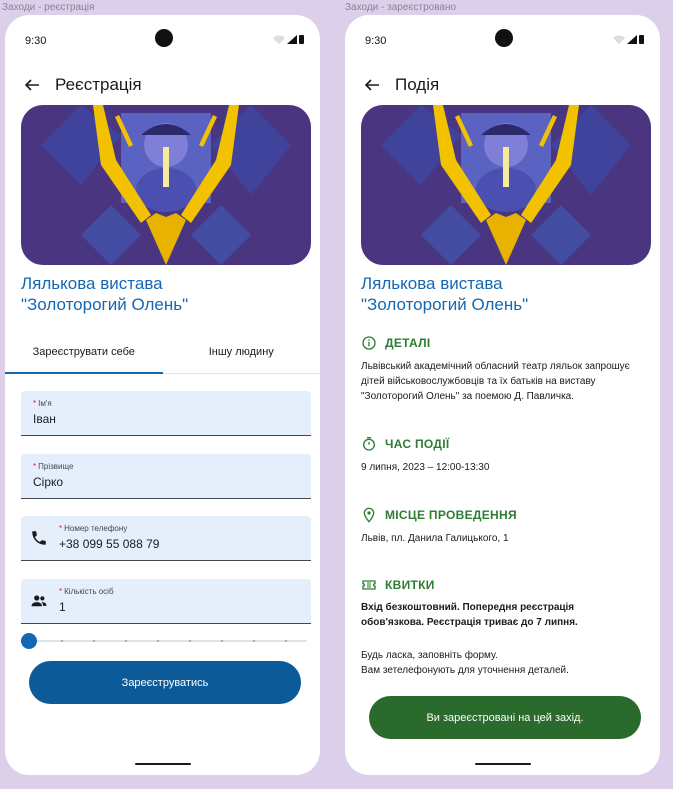  Describe the element at coordinates (48, 482) in the screenshot. I see `last-name-value: Сірко` at that location.